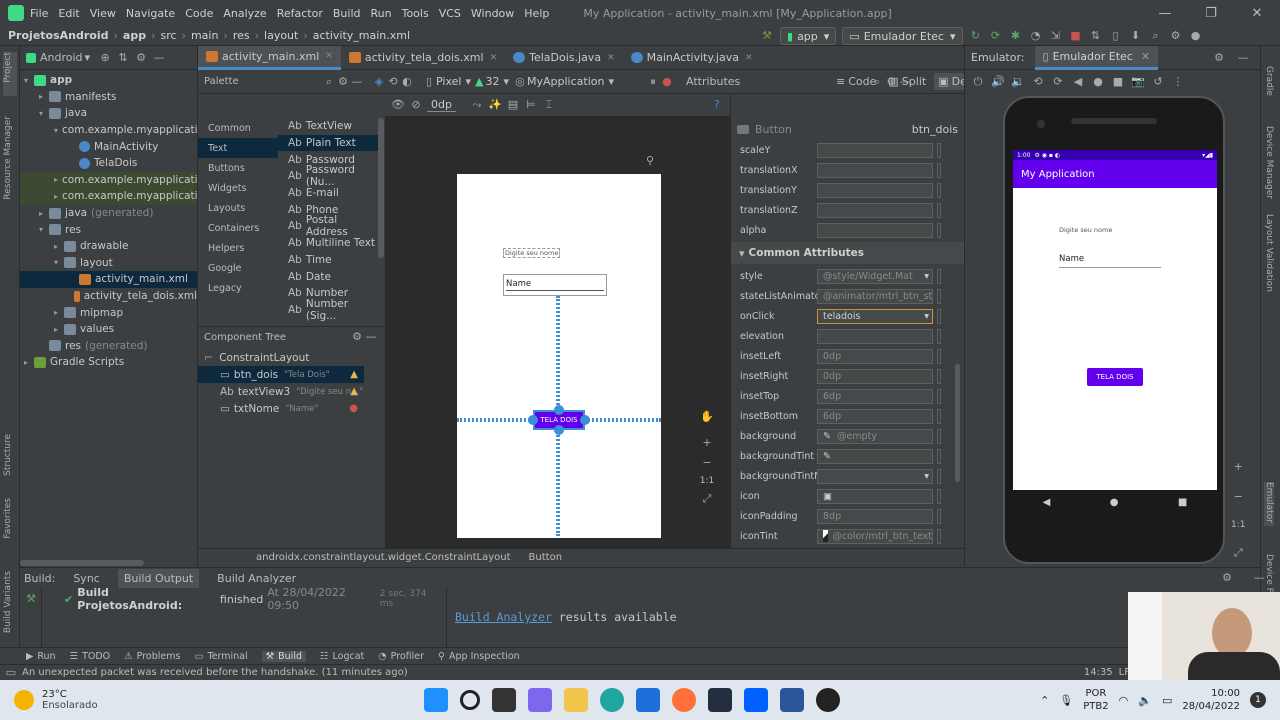 This screenshot has width=1280, height=720. I want to click on emulator-tool-button: Emulator, so click(1269, 504).